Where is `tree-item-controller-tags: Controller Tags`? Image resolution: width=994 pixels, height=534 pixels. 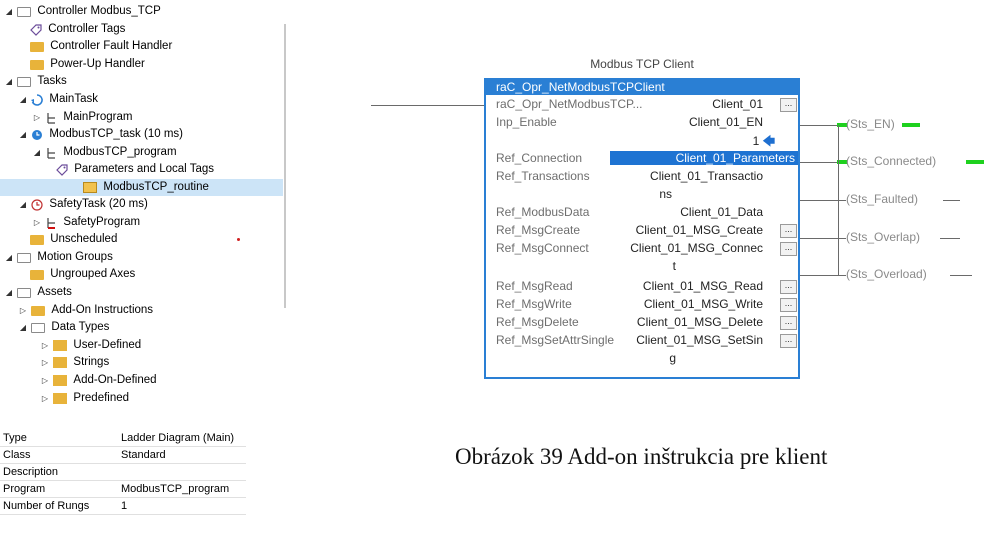
tree-item-controller-tags: Controller Tags is located at coordinates (77, 29).